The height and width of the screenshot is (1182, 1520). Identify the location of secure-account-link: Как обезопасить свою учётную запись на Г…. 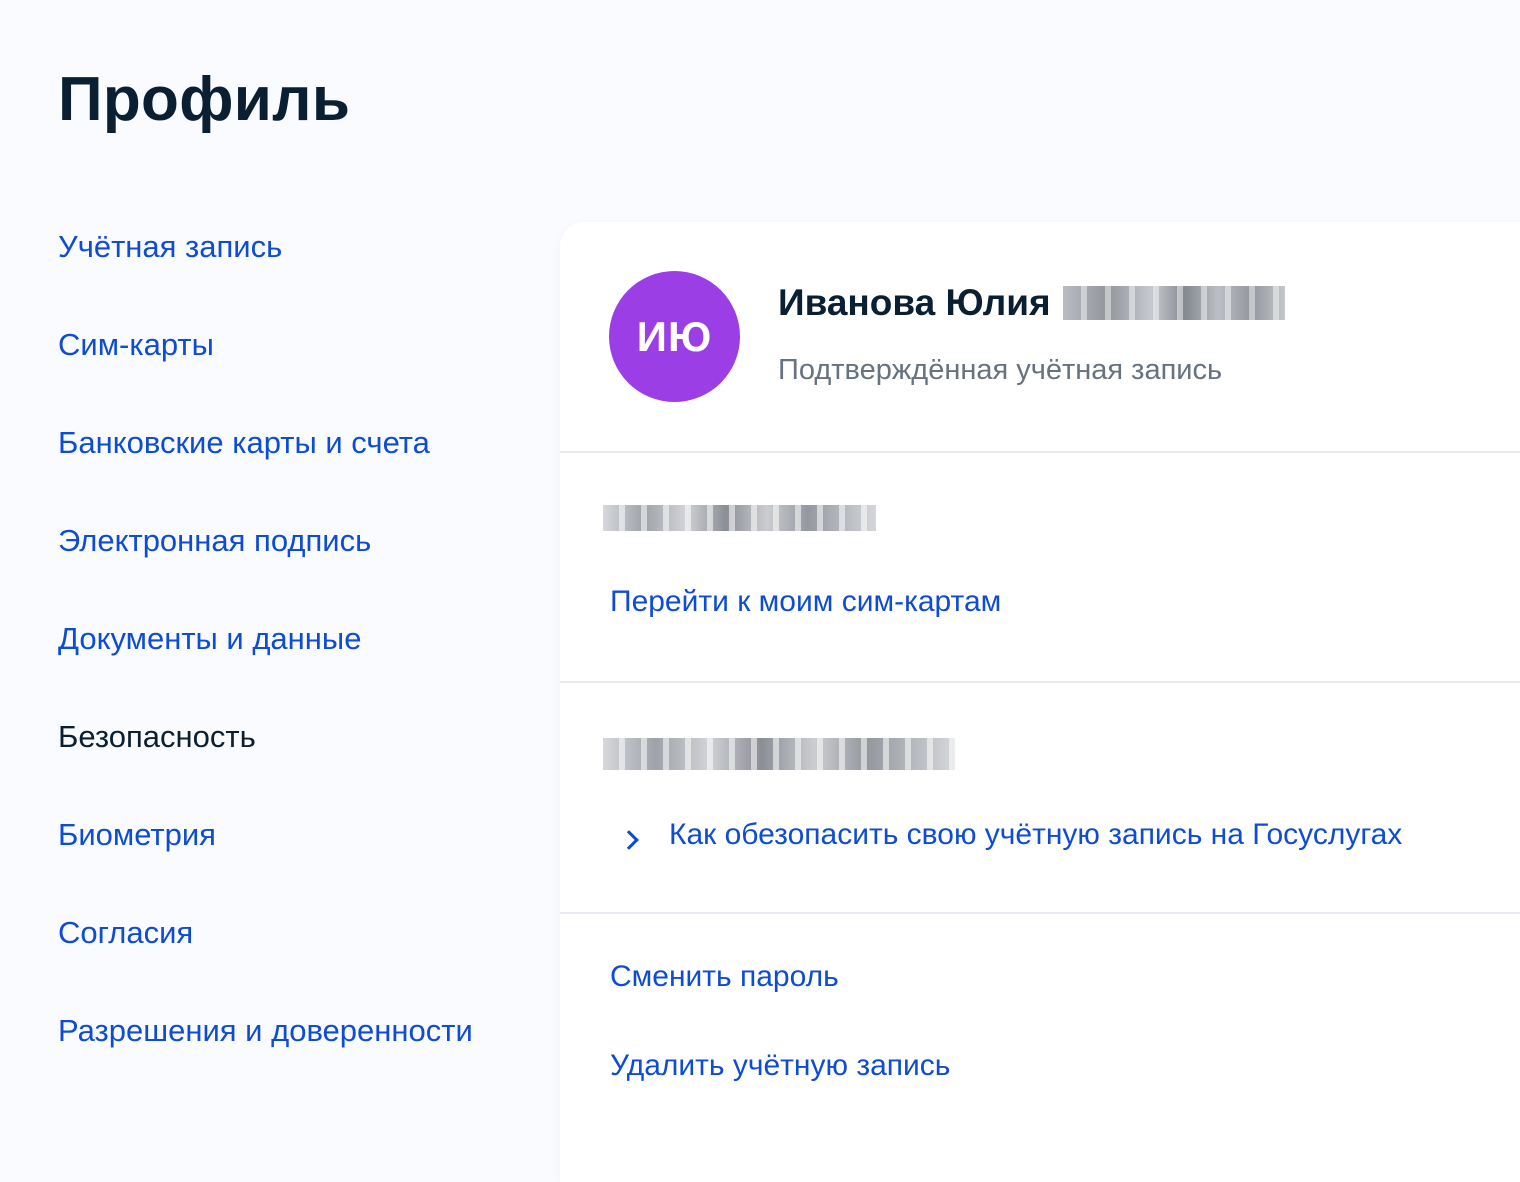
(1035, 835).